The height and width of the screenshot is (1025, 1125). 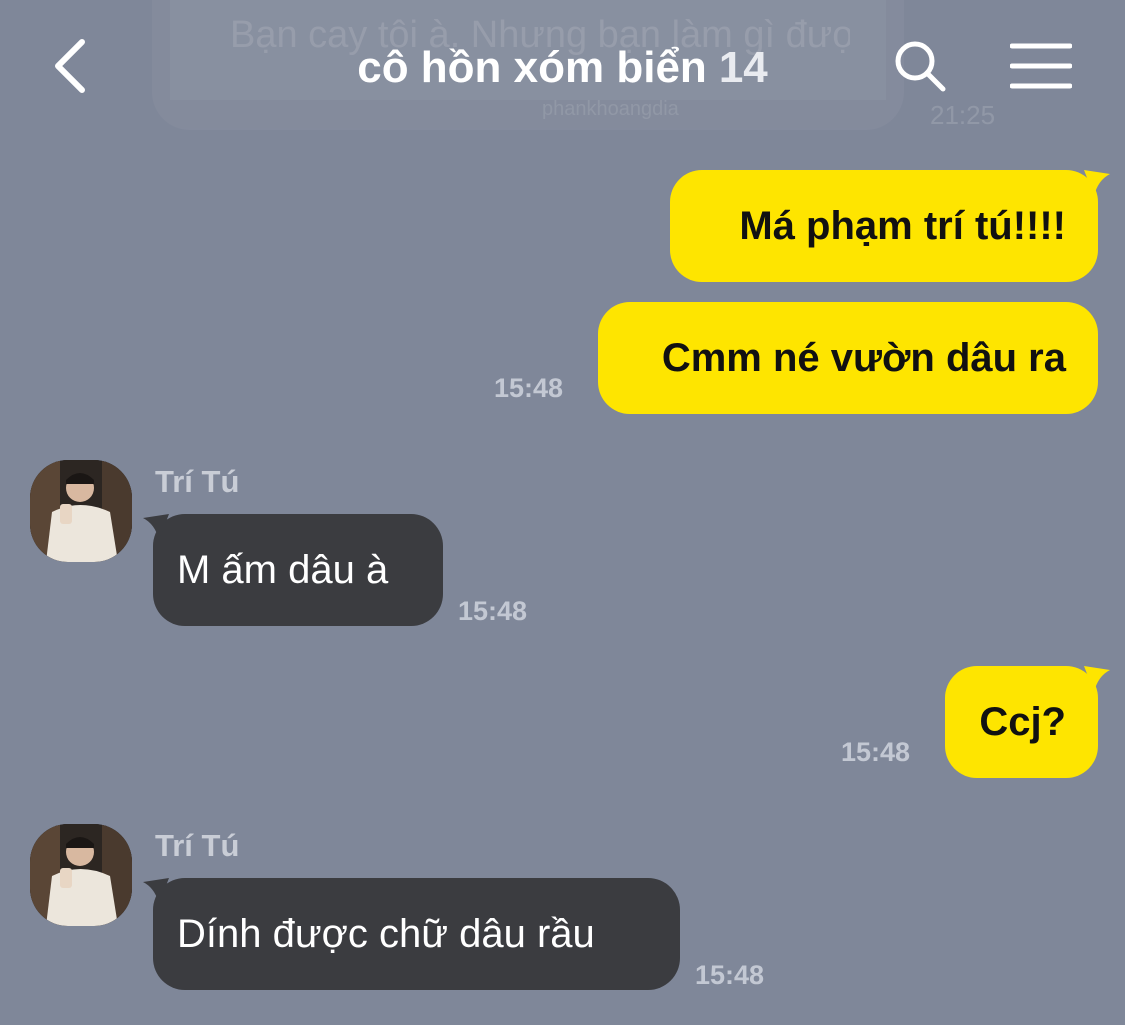 I want to click on message-bubble-incoming: M ấm dâu à, so click(x=298, y=570).